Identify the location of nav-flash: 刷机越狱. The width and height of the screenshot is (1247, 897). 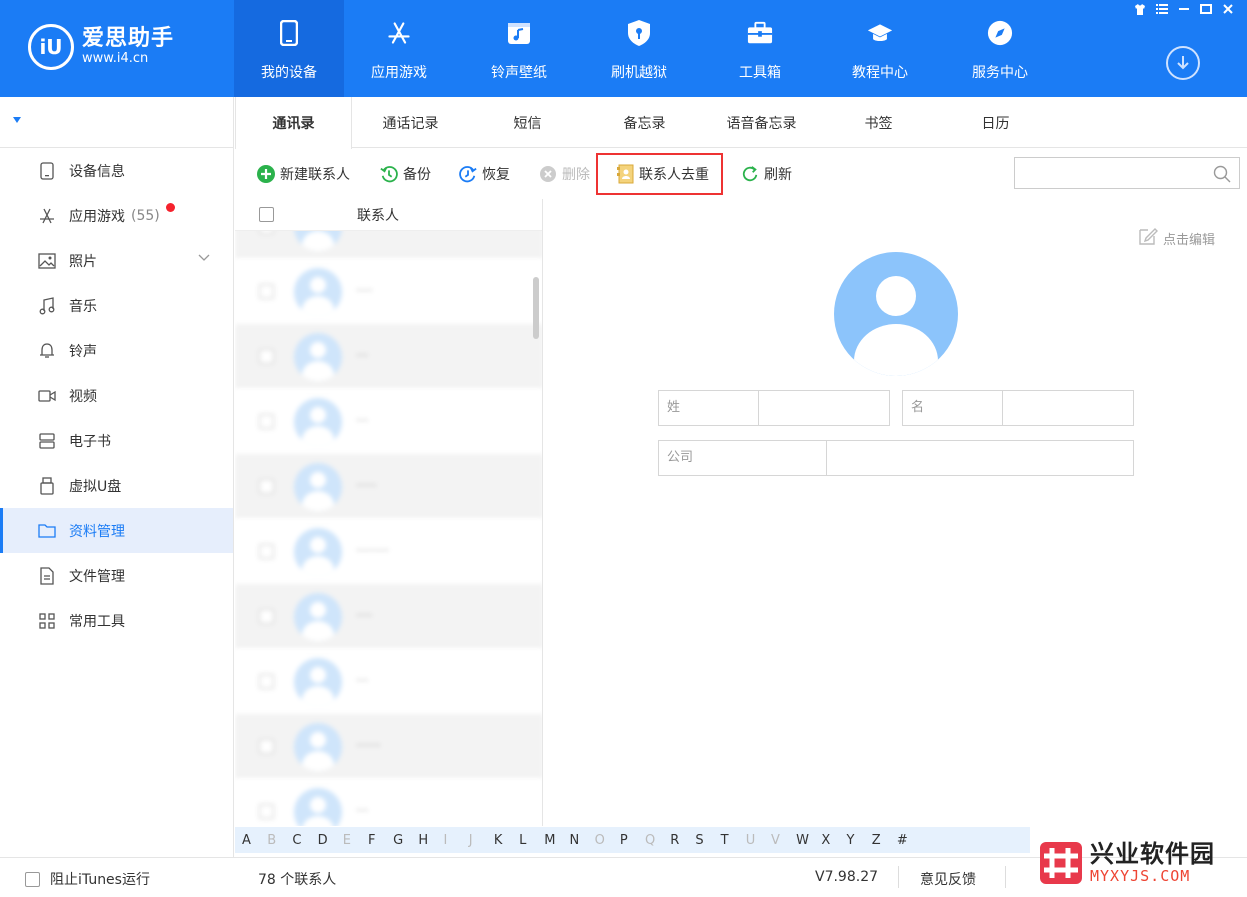
(639, 48).